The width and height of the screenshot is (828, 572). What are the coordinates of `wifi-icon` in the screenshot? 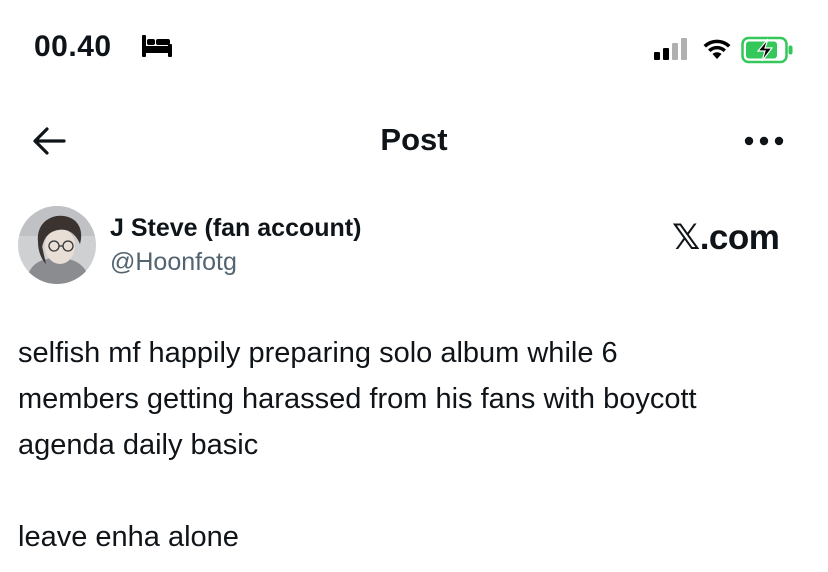 It's located at (717, 51).